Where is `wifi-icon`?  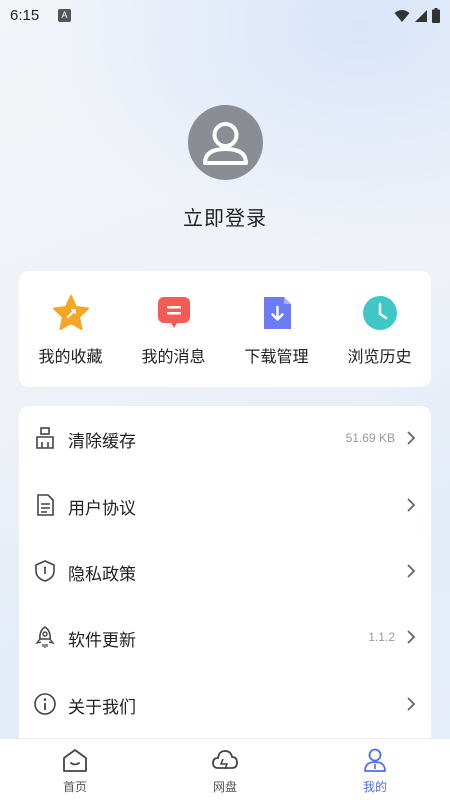
wifi-icon is located at coordinates (402, 15).